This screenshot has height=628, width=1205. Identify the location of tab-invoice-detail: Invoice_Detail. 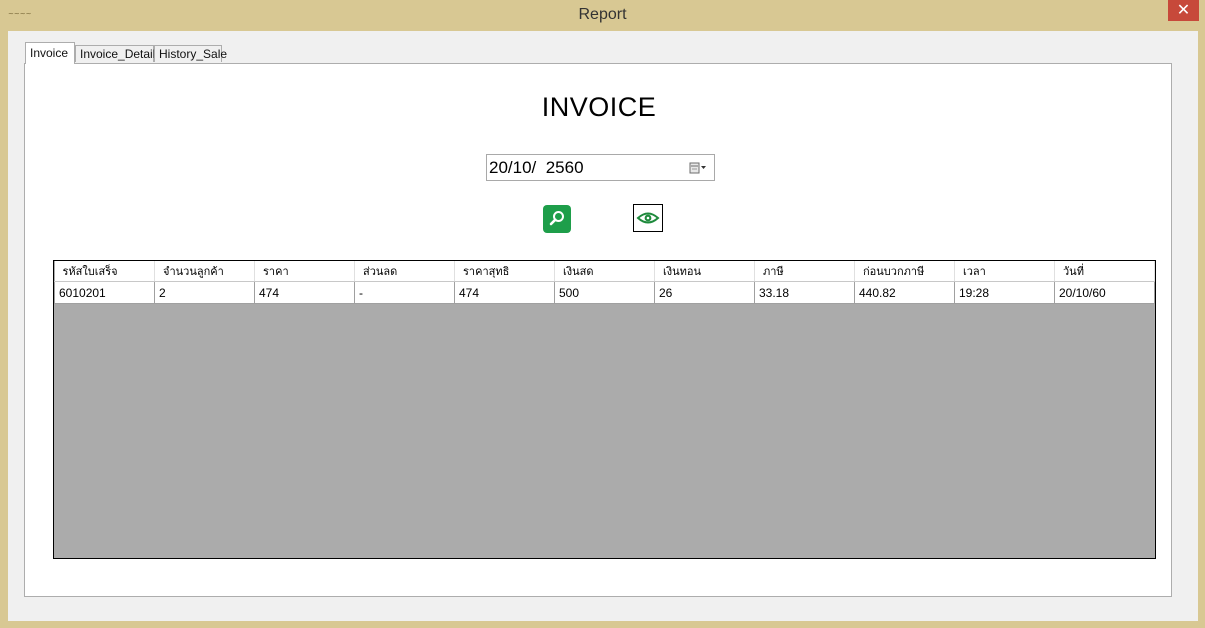
(115, 53).